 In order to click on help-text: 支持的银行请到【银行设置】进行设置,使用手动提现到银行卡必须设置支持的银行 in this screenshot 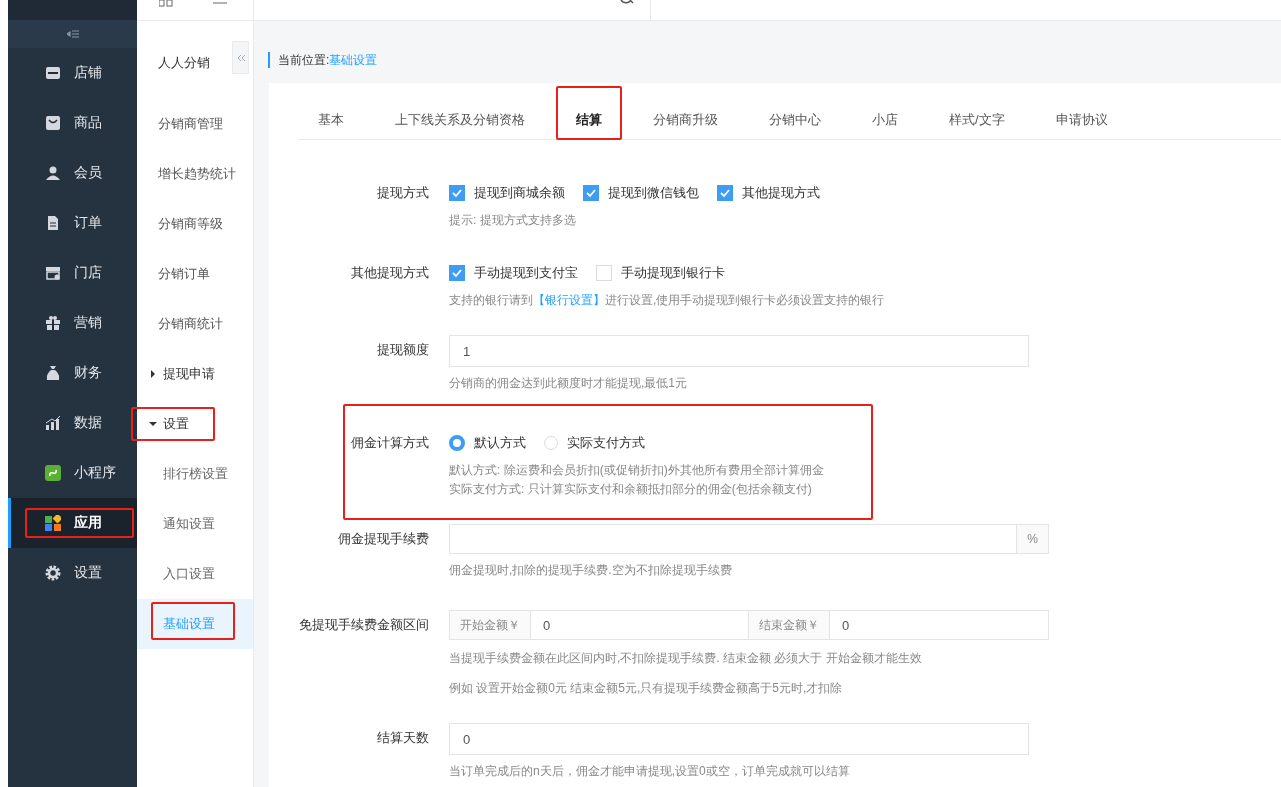, I will do `click(667, 300)`.